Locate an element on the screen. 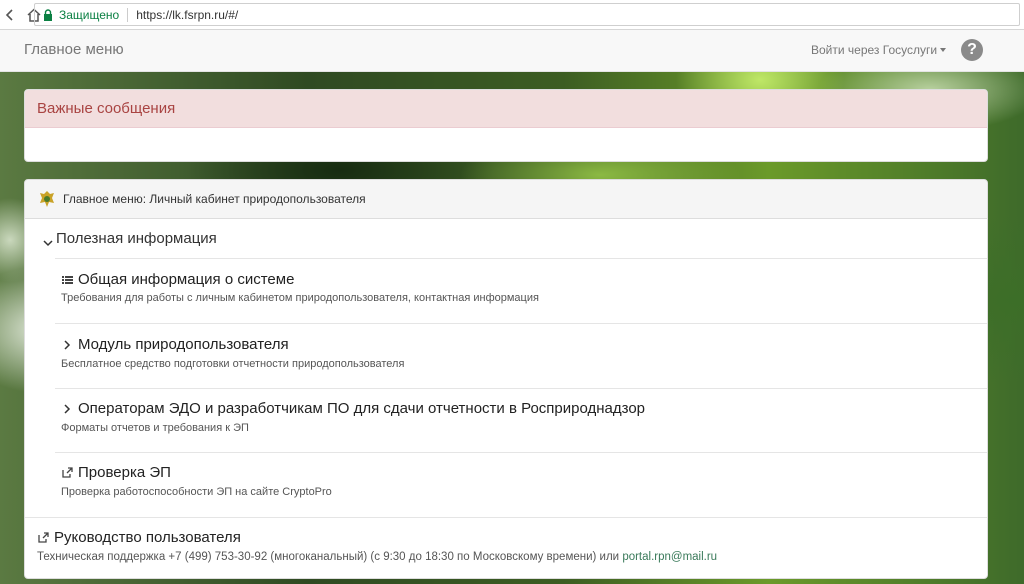 This screenshot has width=1024, height=584. useful-info-title: Полезная информация is located at coordinates (136, 238).